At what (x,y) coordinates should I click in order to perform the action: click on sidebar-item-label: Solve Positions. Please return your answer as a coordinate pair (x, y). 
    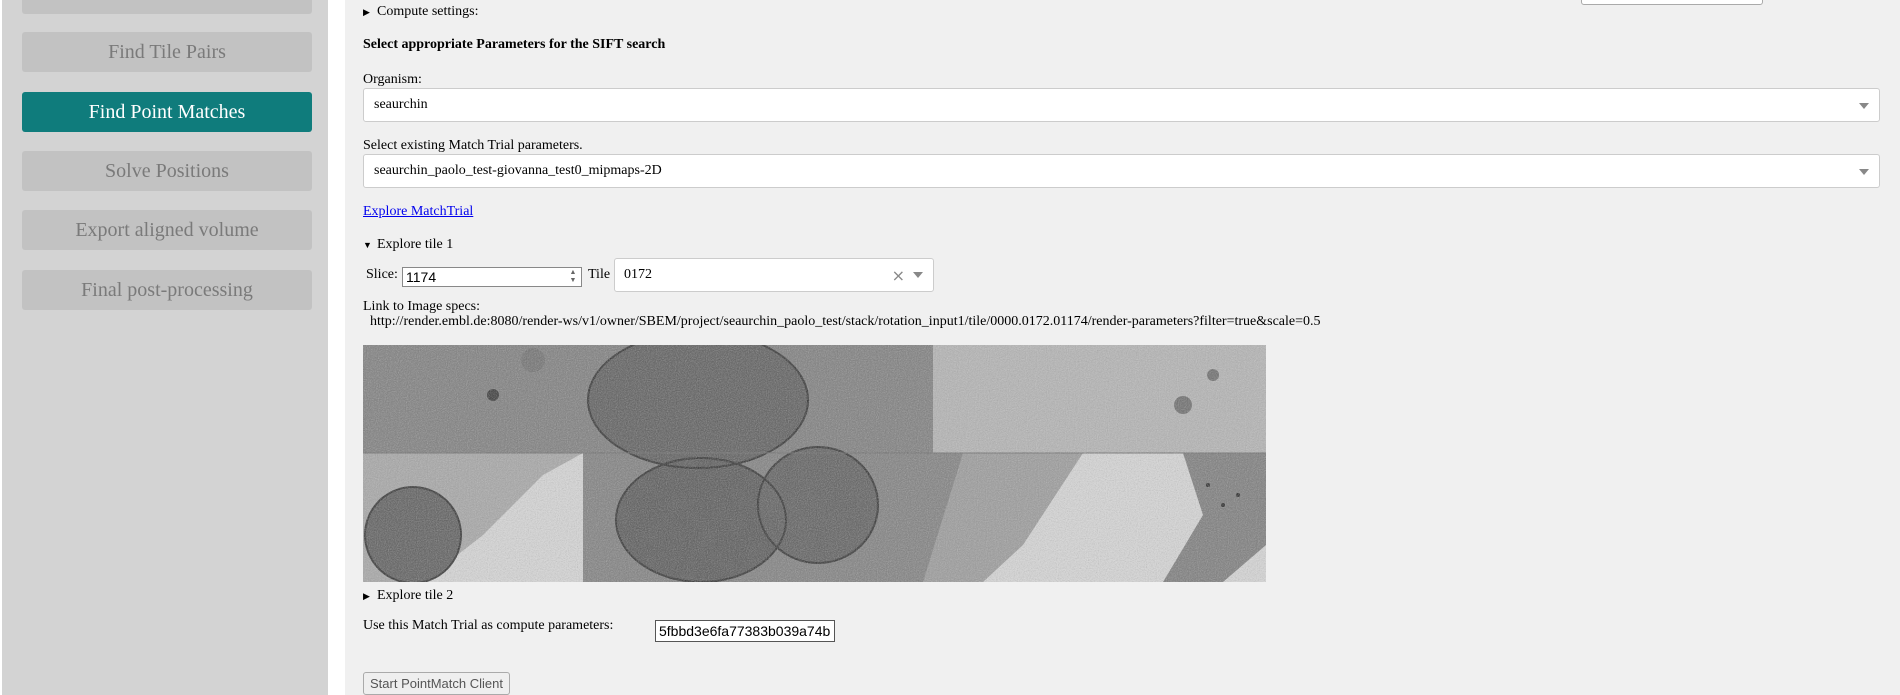
    Looking at the image, I should click on (167, 170).